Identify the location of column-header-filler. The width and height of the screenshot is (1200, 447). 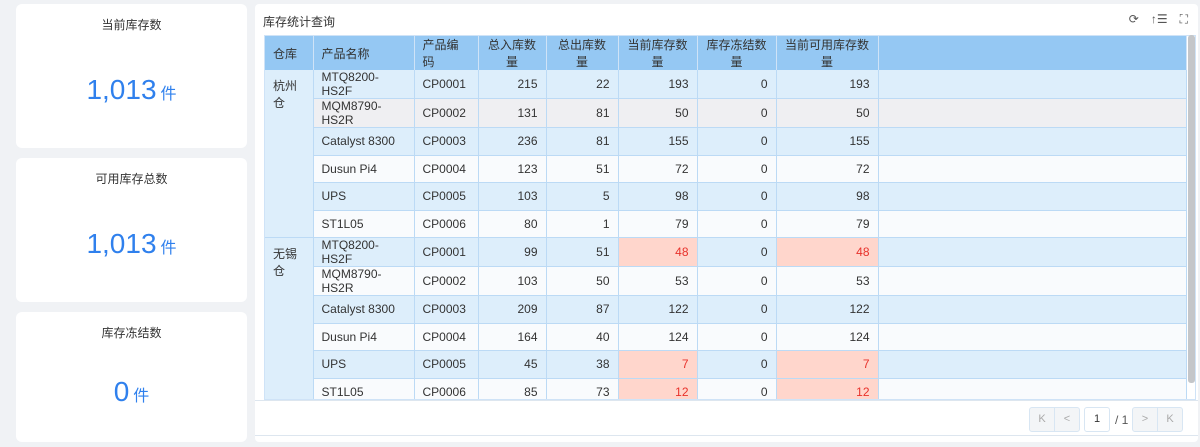
(1032, 53).